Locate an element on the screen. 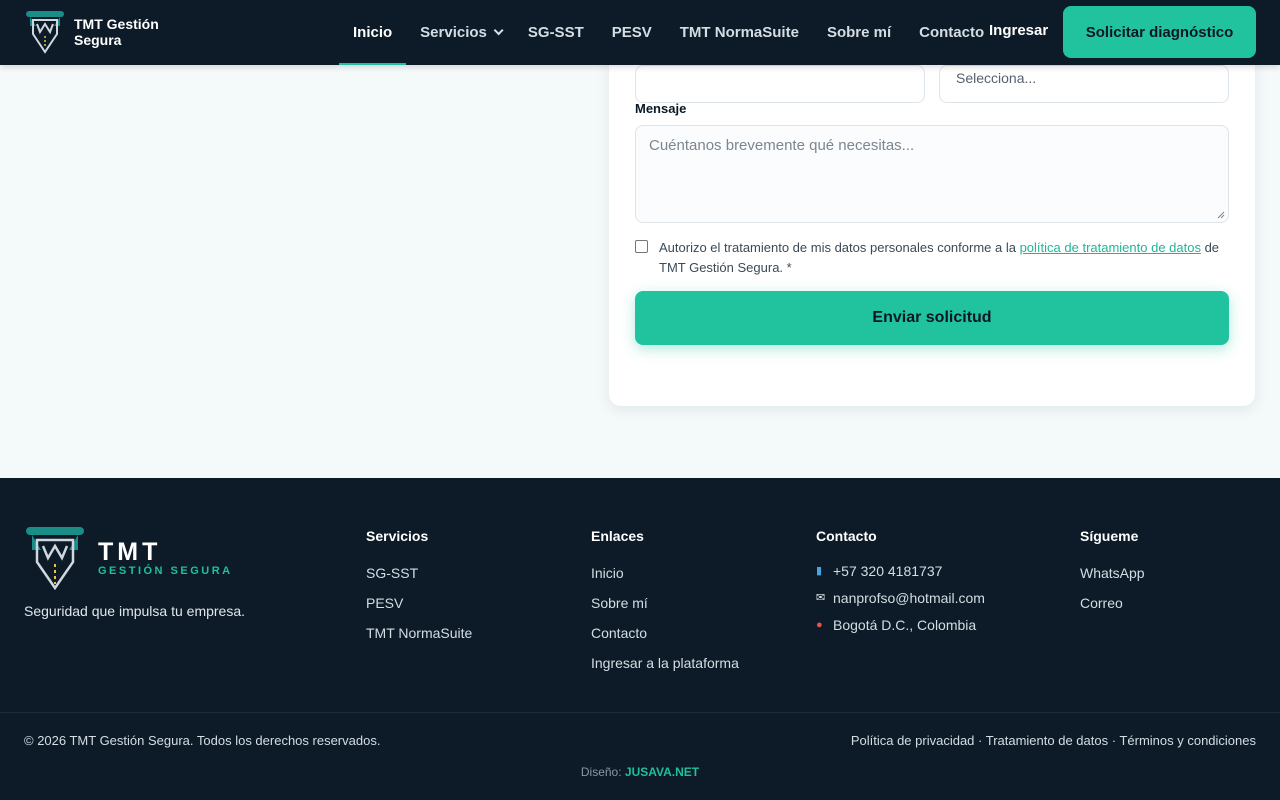  footer-location-text: Bogotá D.C., Colombia is located at coordinates (905, 625).